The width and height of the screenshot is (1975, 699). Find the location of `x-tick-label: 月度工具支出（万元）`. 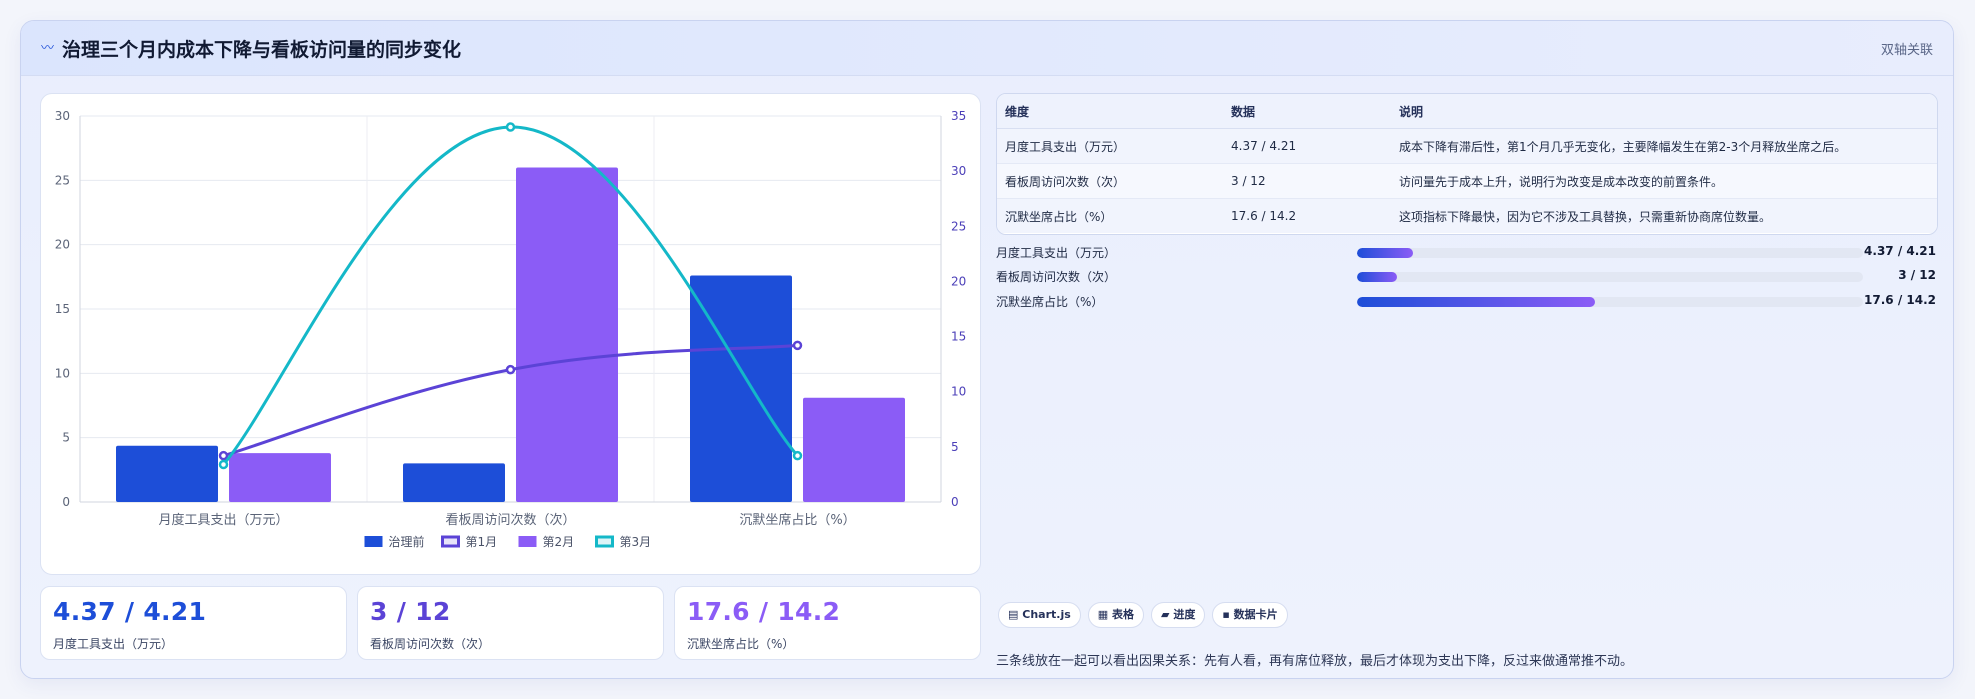

x-tick-label: 月度工具支出（万元） is located at coordinates (223, 520).